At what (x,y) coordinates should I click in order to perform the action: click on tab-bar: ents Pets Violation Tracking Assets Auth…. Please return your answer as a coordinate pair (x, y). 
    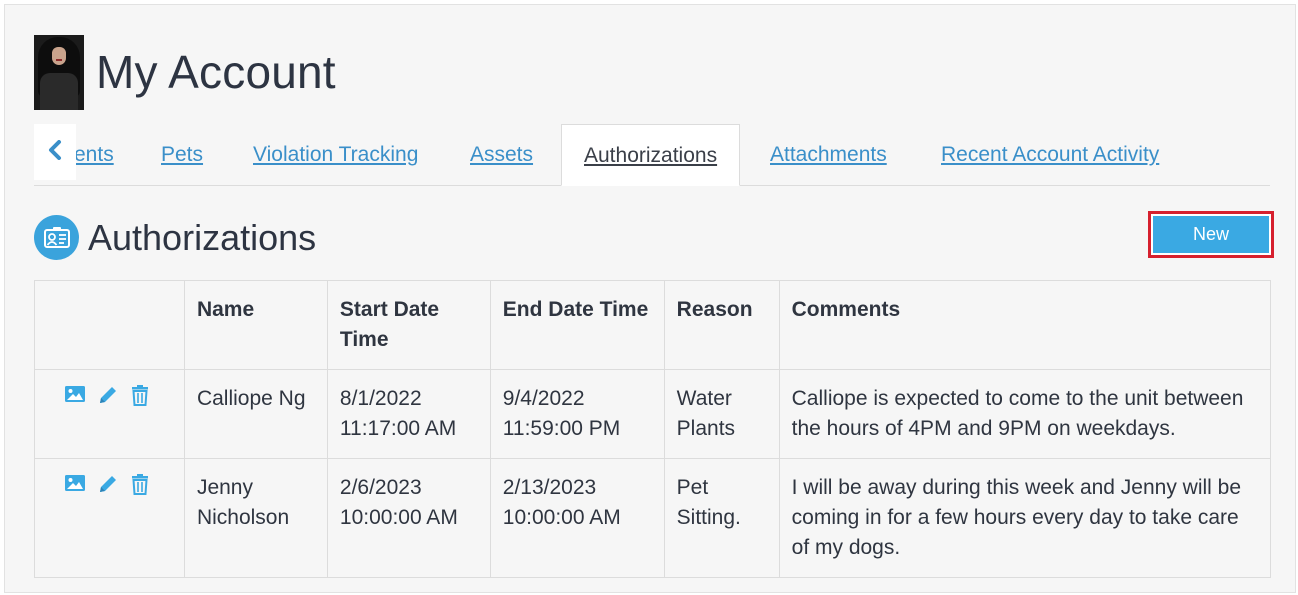
    Looking at the image, I should click on (652, 155).